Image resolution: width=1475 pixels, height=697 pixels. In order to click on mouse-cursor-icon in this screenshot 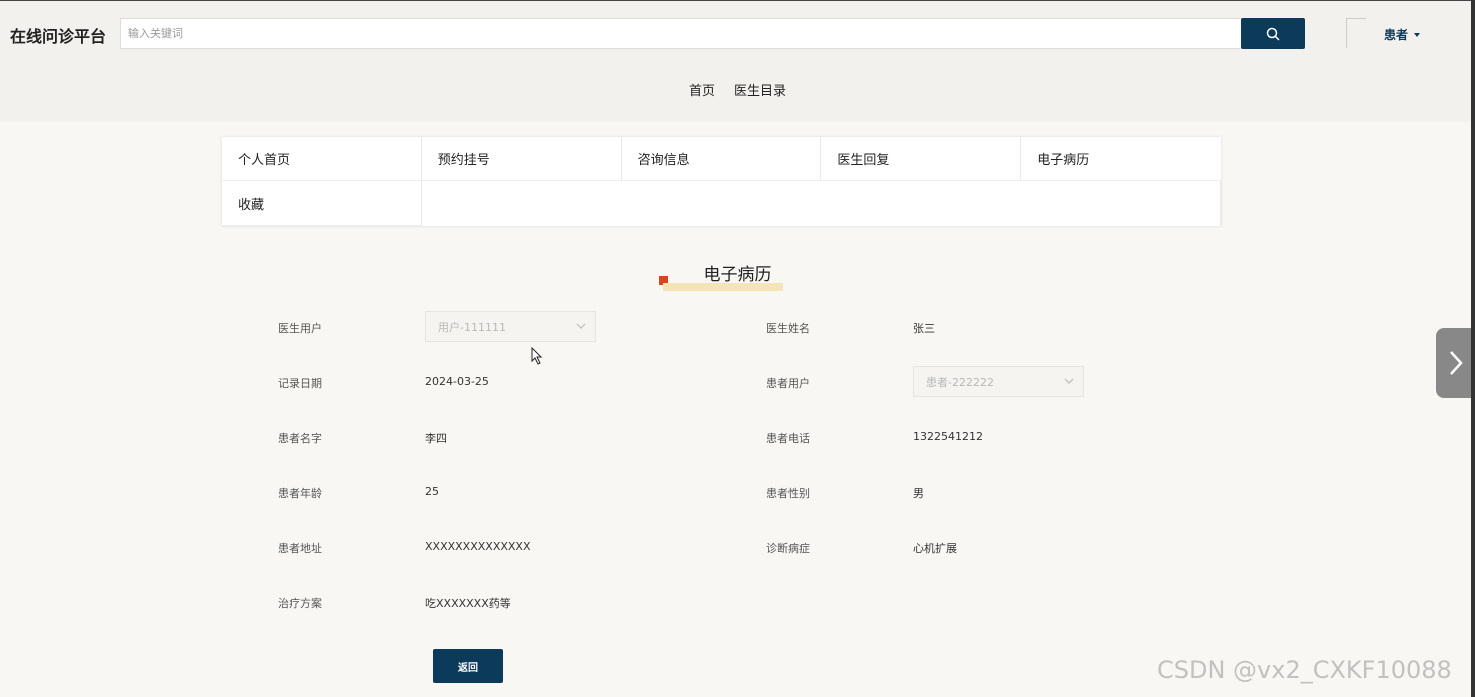, I will do `click(537, 356)`.